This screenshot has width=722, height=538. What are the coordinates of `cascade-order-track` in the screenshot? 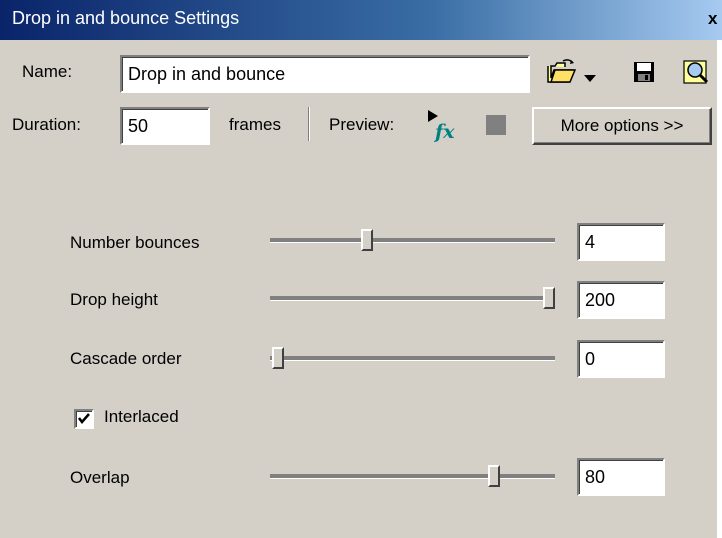 It's located at (412, 359).